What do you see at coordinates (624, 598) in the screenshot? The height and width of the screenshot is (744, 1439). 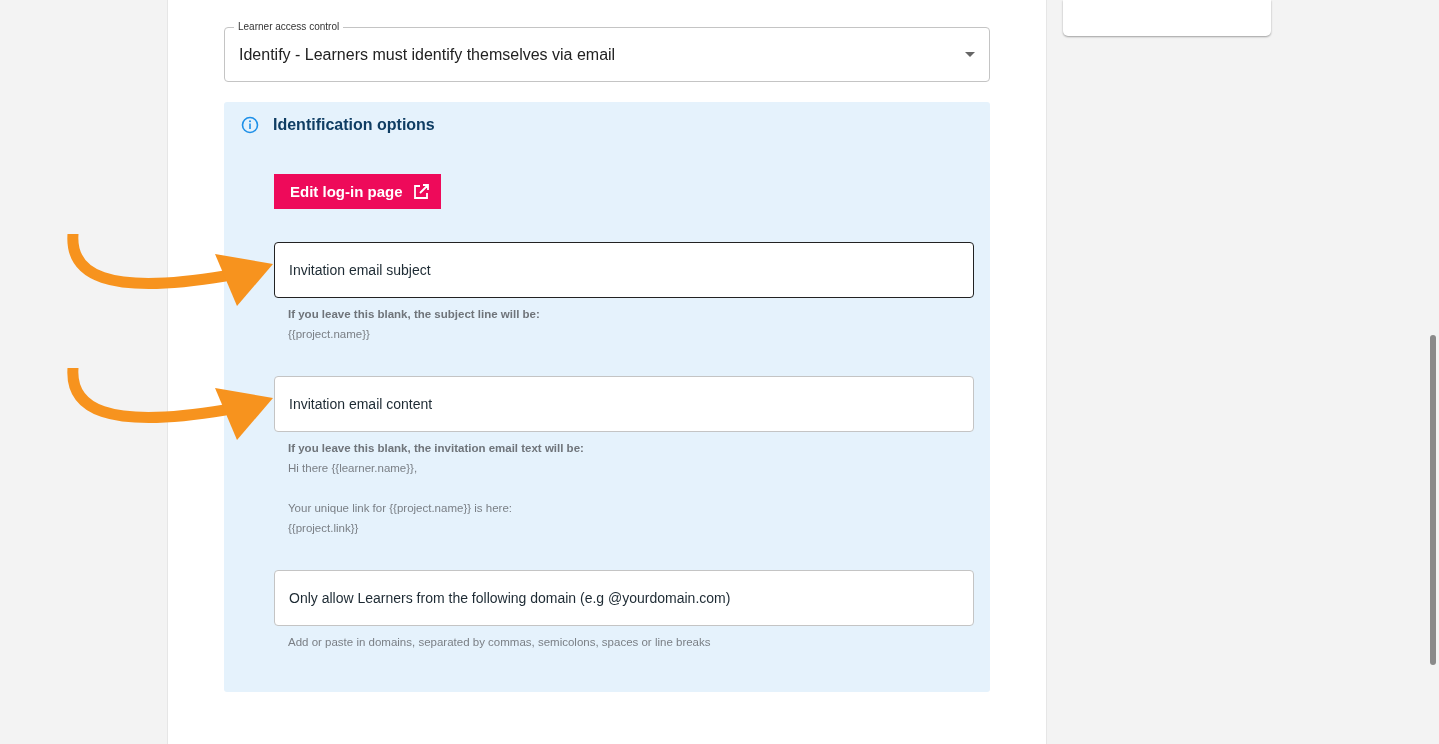 I see `text-field: Only allow Learners from the following domain (e.g @yourdomain.com)` at bounding box center [624, 598].